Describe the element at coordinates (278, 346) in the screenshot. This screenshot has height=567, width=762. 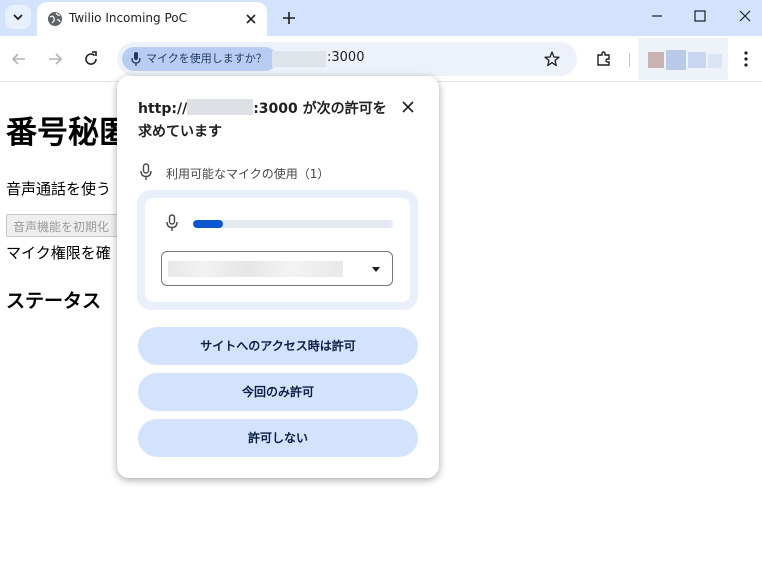
I see `allow-on-visit-button: サイトへのアクセス時は許可` at that location.